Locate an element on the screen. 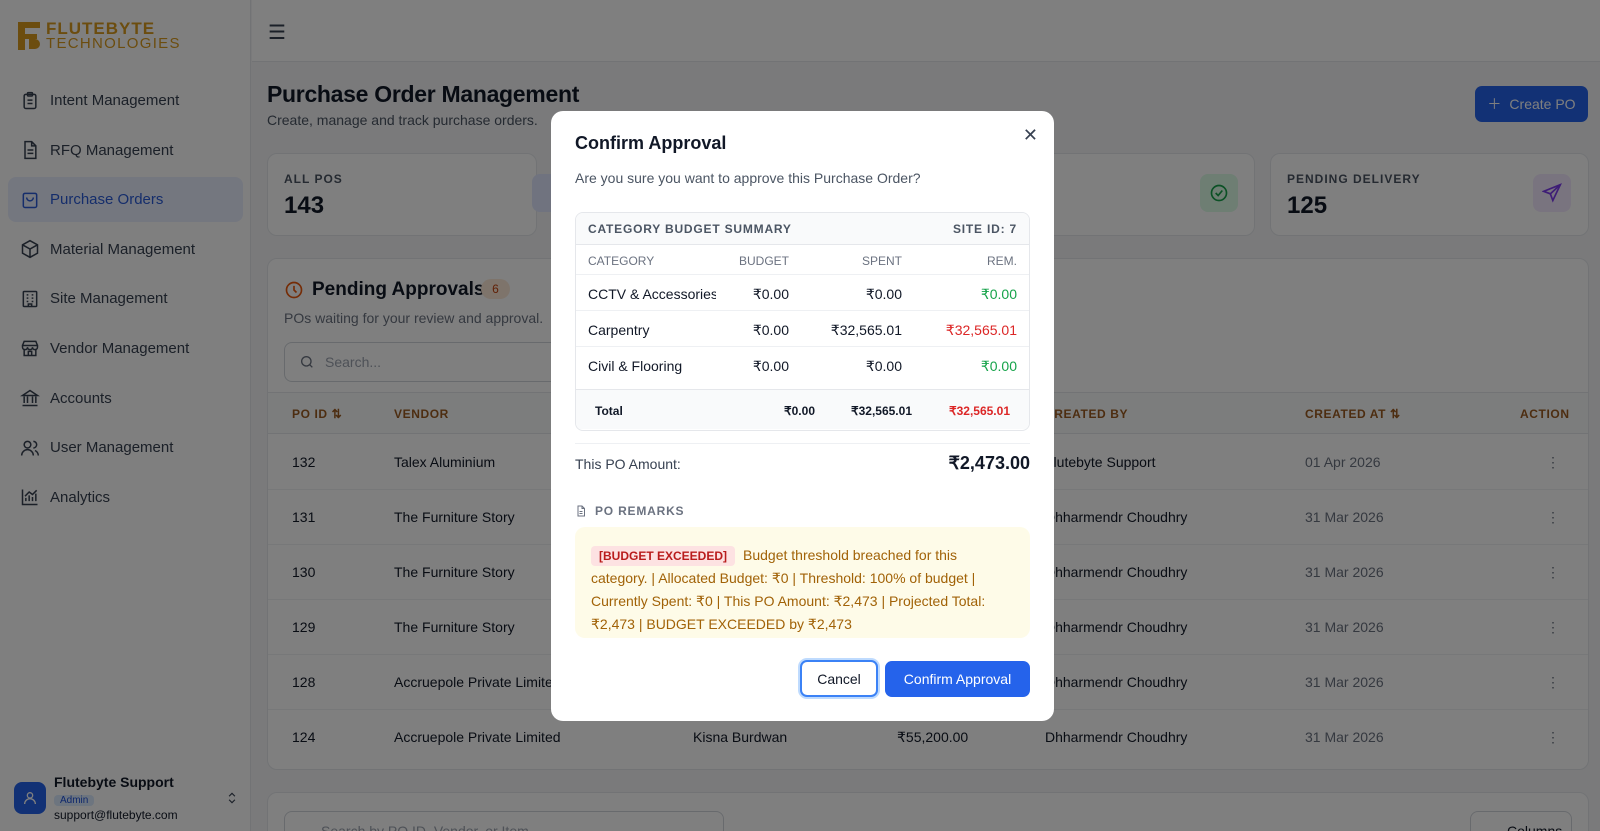 The width and height of the screenshot is (1600, 831). document-icon is located at coordinates (581, 511).